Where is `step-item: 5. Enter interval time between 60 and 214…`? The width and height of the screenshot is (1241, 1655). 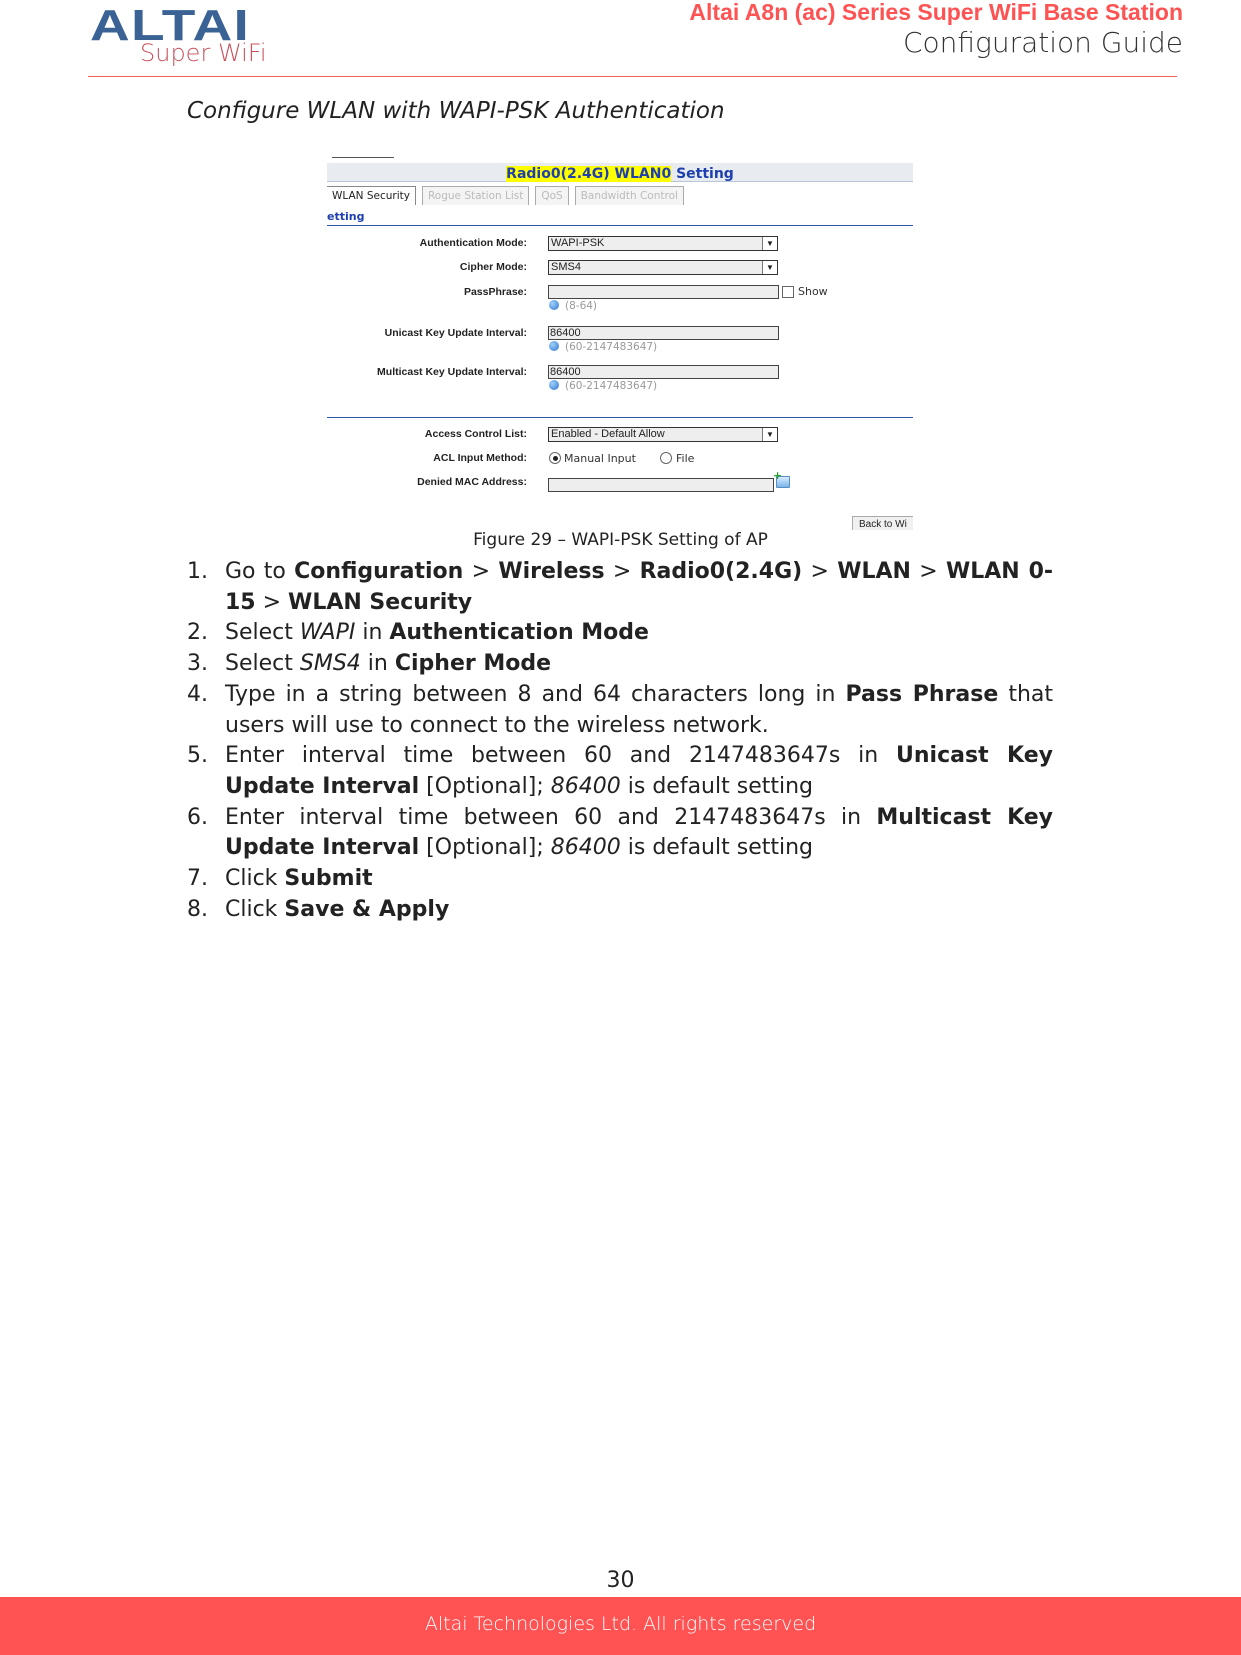
step-item: 5. Enter interval time between 60 and 214… is located at coordinates (620, 771).